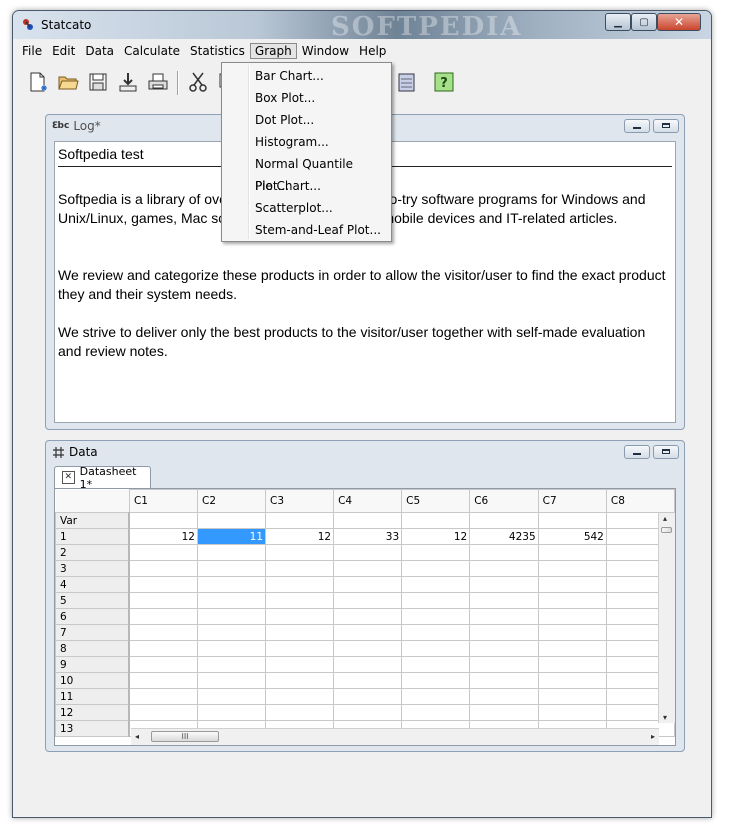  Describe the element at coordinates (368, 536) in the screenshot. I see `data-cell: 33` at that location.